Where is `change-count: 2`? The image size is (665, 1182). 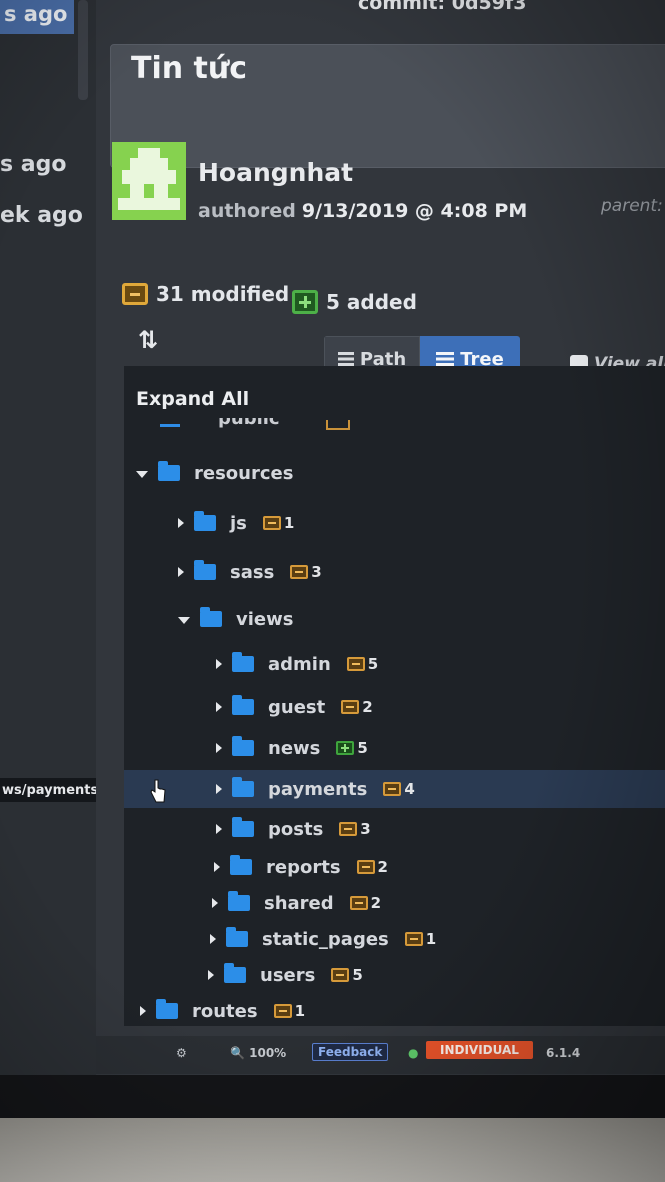
change-count: 2 is located at coordinates (382, 867).